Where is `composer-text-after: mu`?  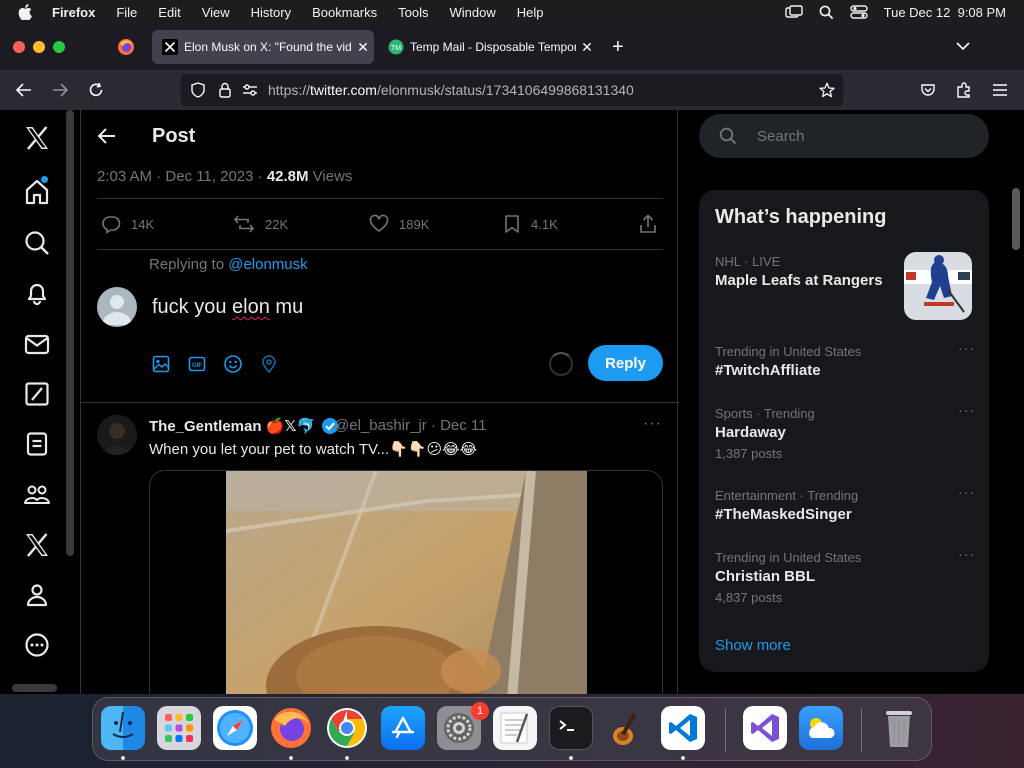
composer-text-after: mu is located at coordinates (286, 307).